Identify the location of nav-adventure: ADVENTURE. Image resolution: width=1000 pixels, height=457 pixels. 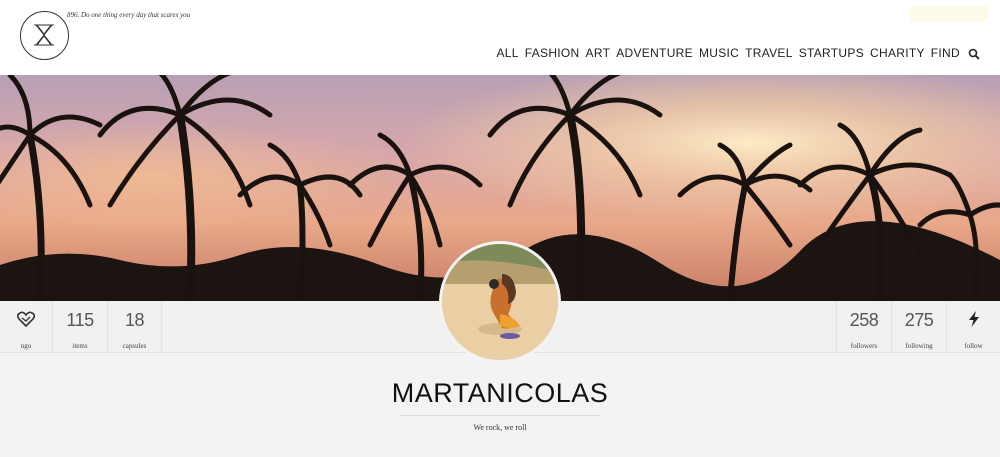
(654, 53).